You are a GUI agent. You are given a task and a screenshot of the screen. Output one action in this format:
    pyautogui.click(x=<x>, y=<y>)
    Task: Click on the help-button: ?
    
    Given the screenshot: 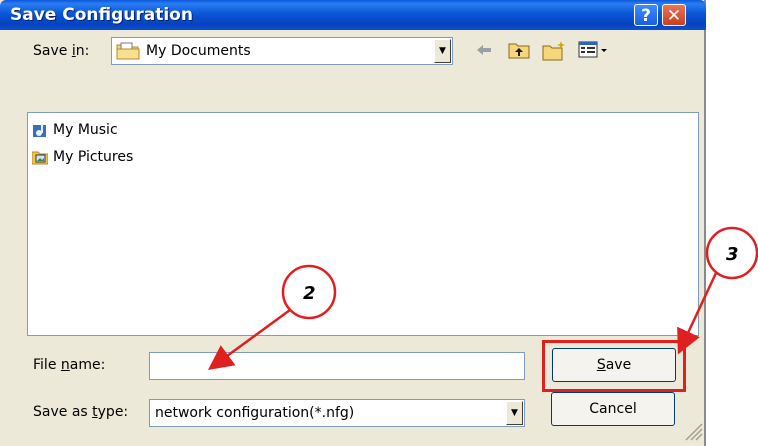 What is the action you would take?
    pyautogui.click(x=646, y=15)
    